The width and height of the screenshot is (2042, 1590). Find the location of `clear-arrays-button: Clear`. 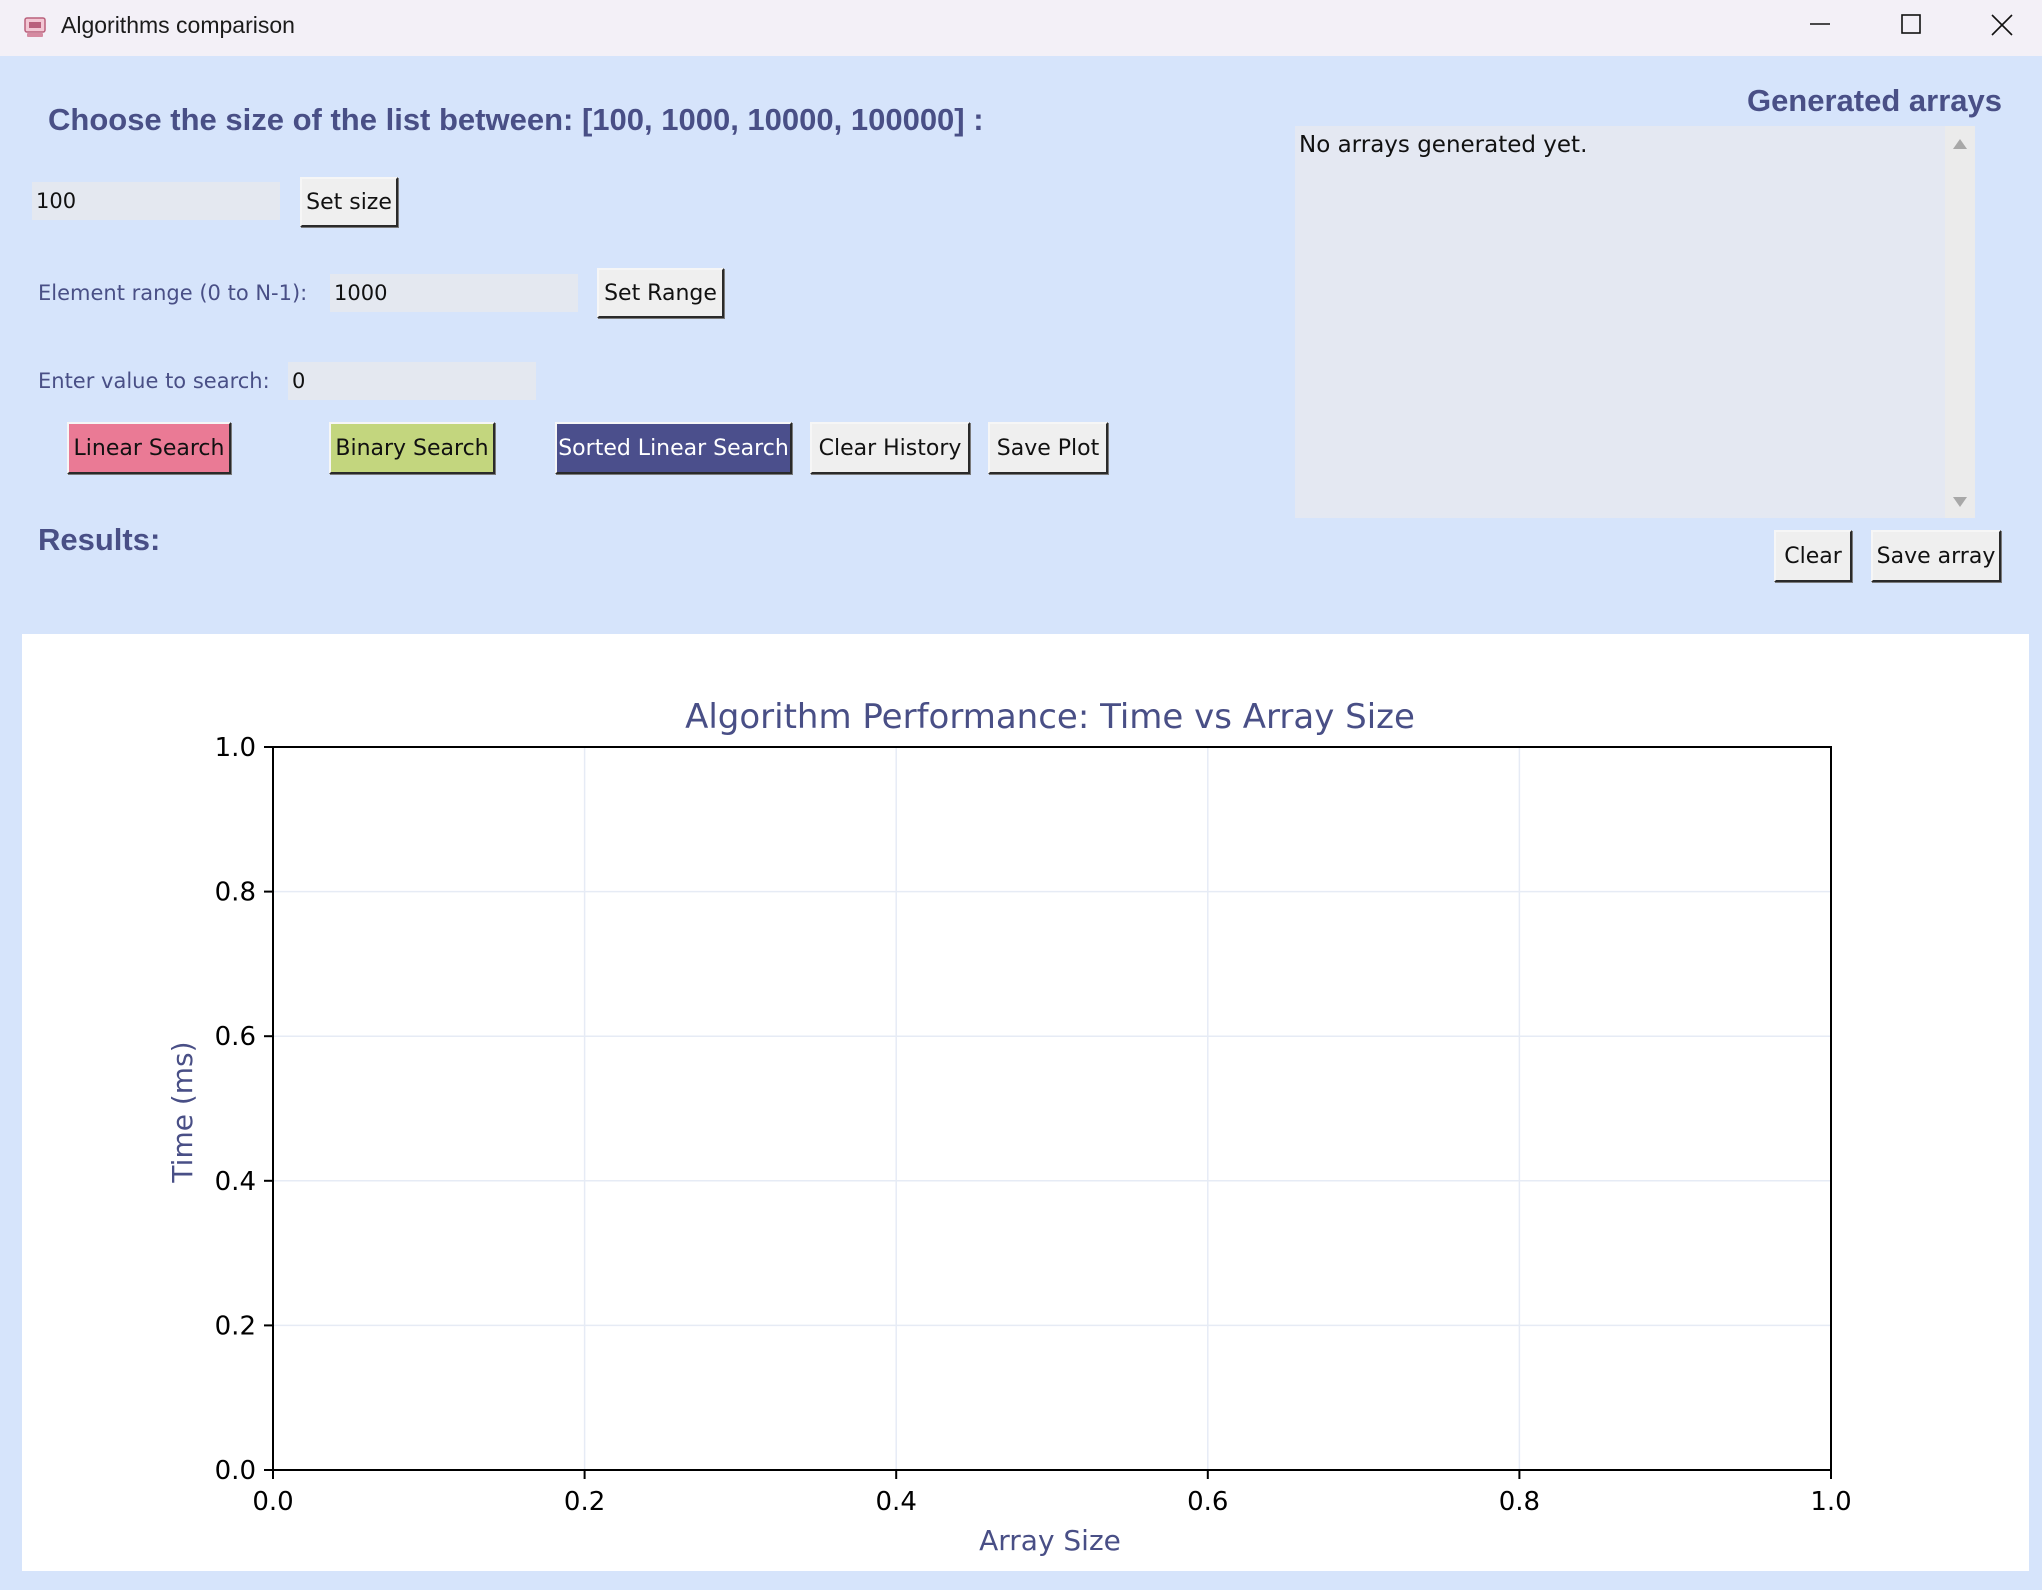

clear-arrays-button: Clear is located at coordinates (1813, 556).